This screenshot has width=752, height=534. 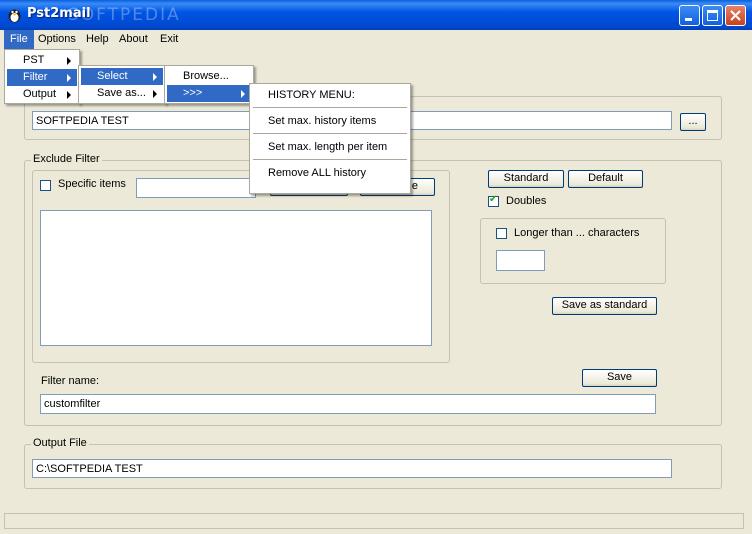 What do you see at coordinates (348, 404) in the screenshot?
I see `filter-name-input: customfilter` at bounding box center [348, 404].